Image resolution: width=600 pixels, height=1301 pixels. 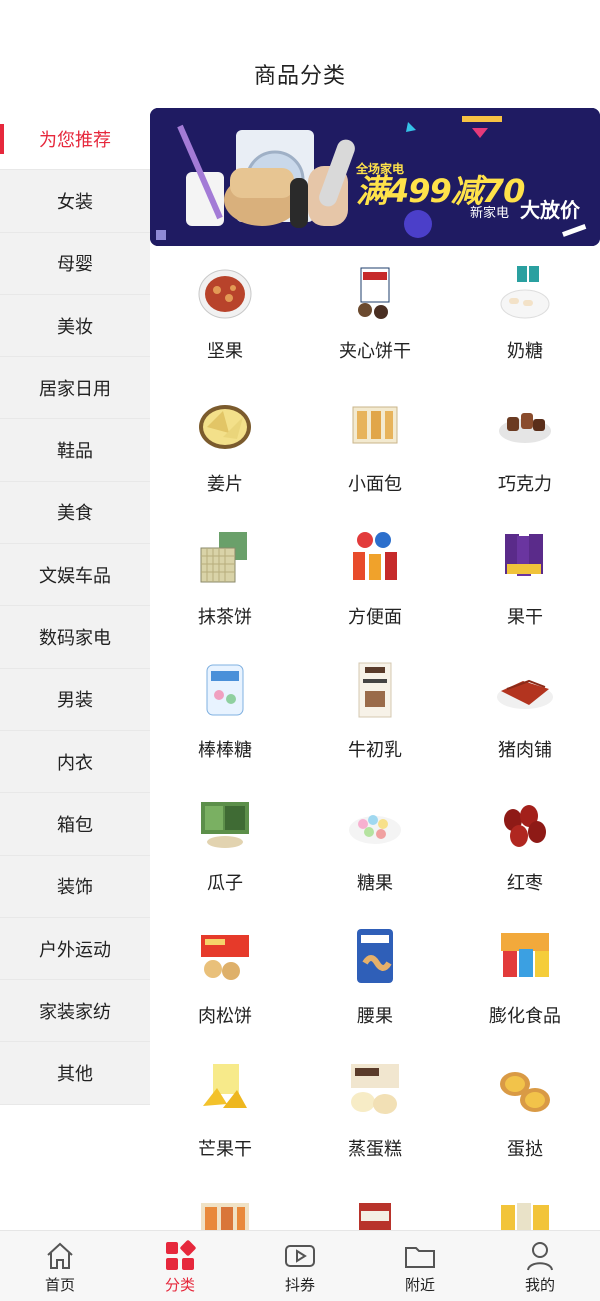 I want to click on sidebar-item-home: 居家日用, so click(x=75, y=388).